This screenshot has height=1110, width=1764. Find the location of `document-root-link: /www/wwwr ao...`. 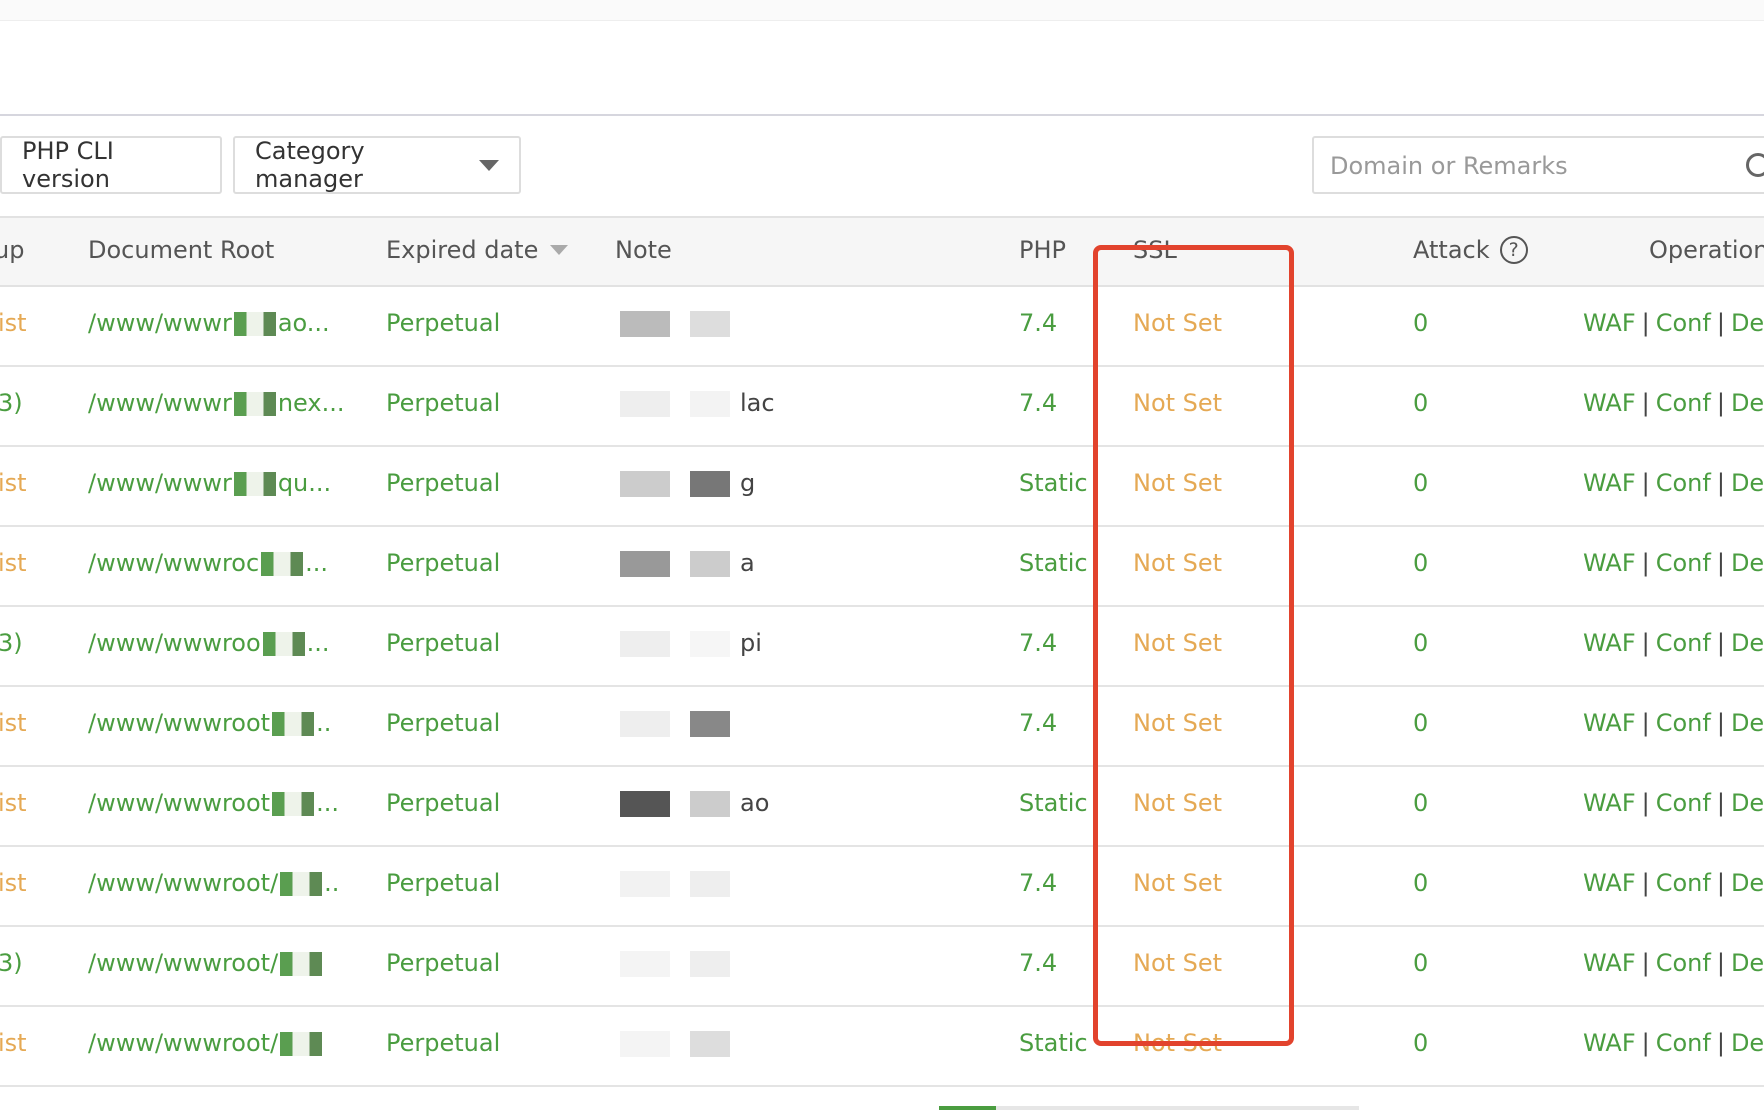

document-root-link: /www/wwwr ao... is located at coordinates (209, 323).